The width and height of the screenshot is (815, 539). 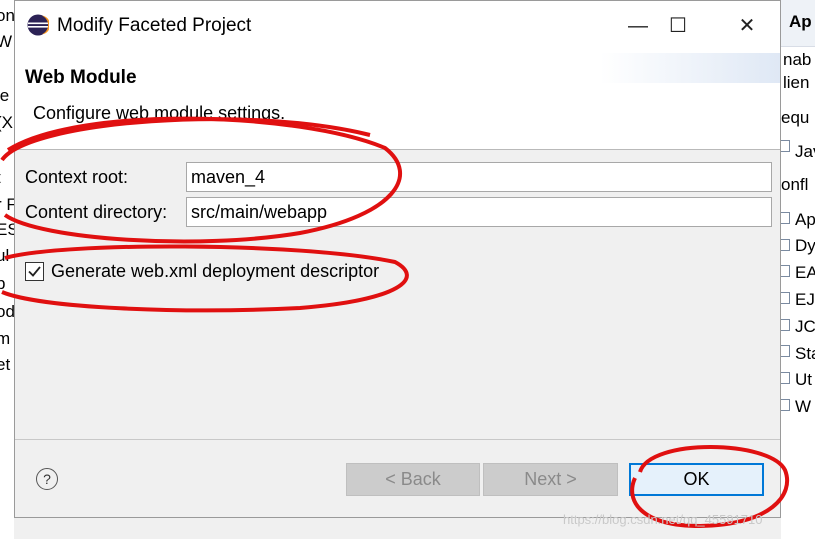 I want to click on bg-text: Sta, so click(x=805, y=353).